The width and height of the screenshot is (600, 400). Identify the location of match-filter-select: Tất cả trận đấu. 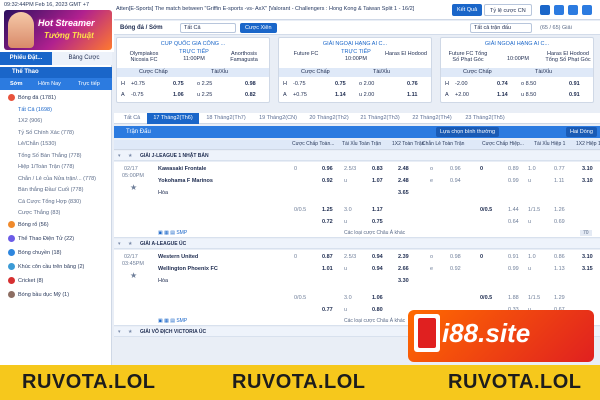
(501, 28).